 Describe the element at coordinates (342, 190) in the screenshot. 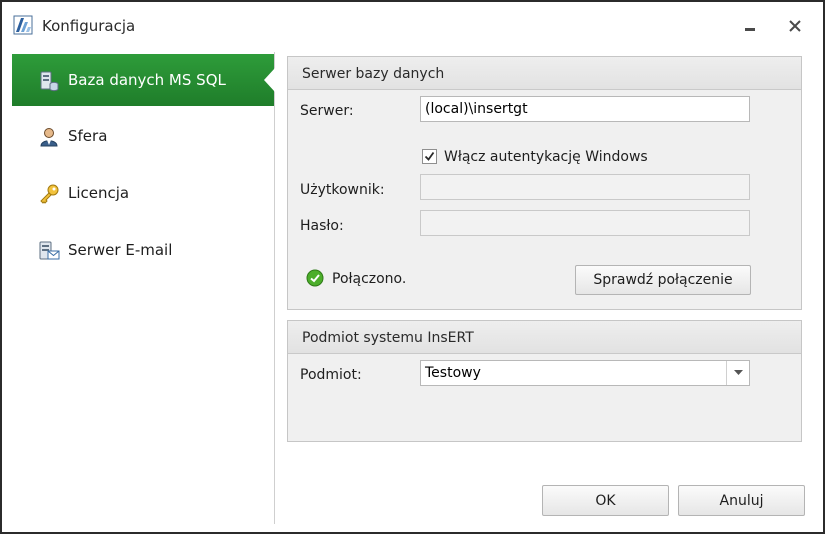

I see `user-label: Użytkownik:` at that location.